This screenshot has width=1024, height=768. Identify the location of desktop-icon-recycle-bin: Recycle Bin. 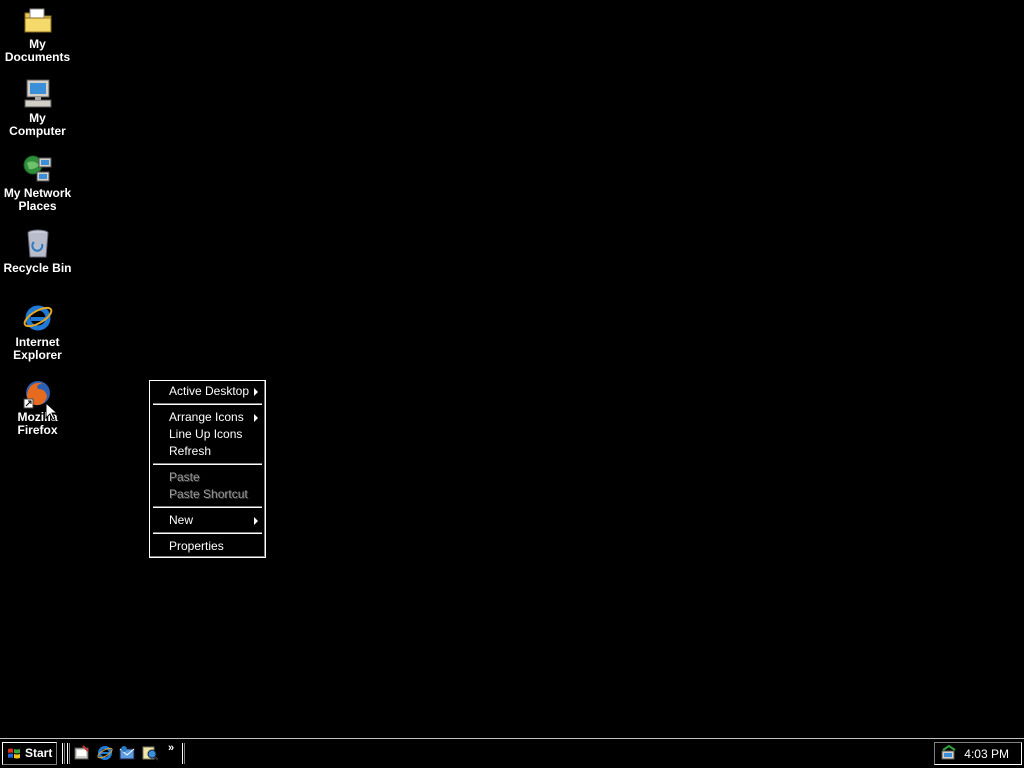
(37, 251).